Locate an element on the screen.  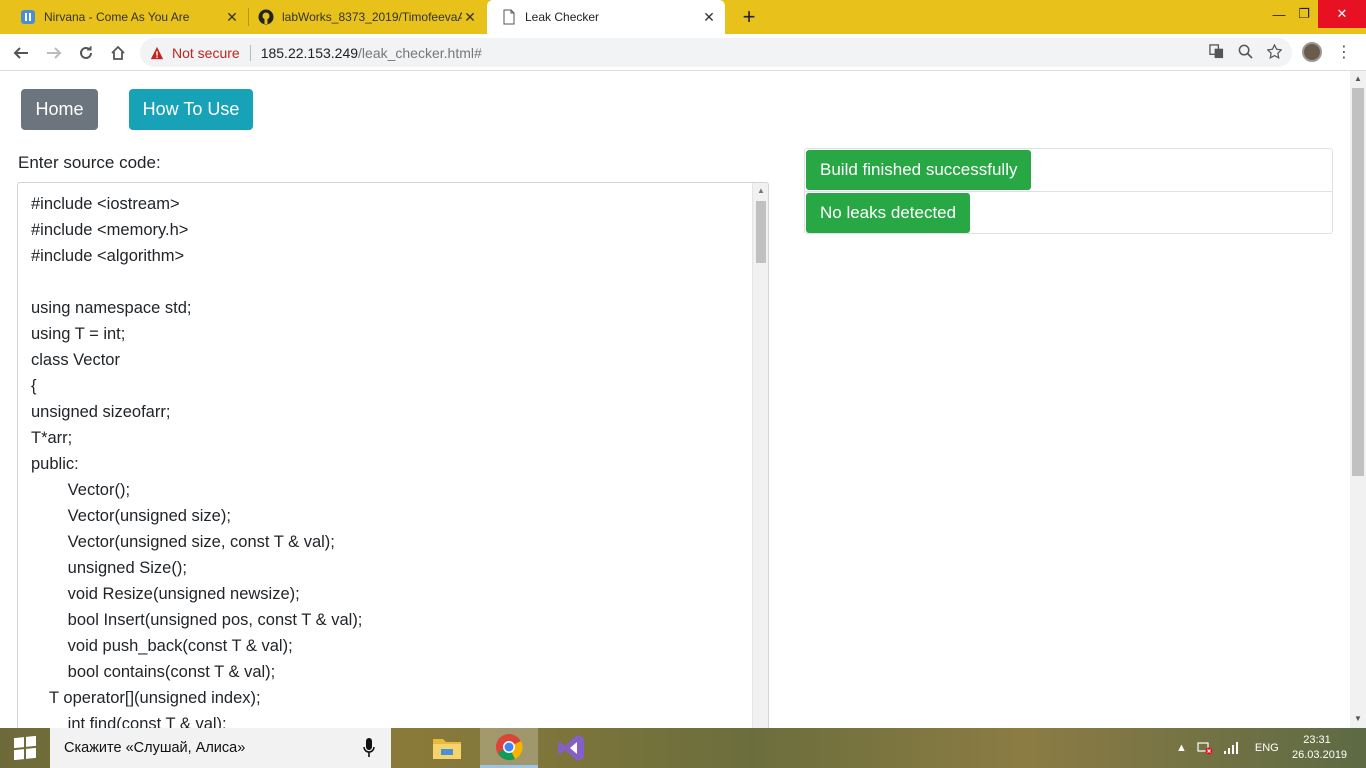
new-tab-button: + is located at coordinates (749, 17).